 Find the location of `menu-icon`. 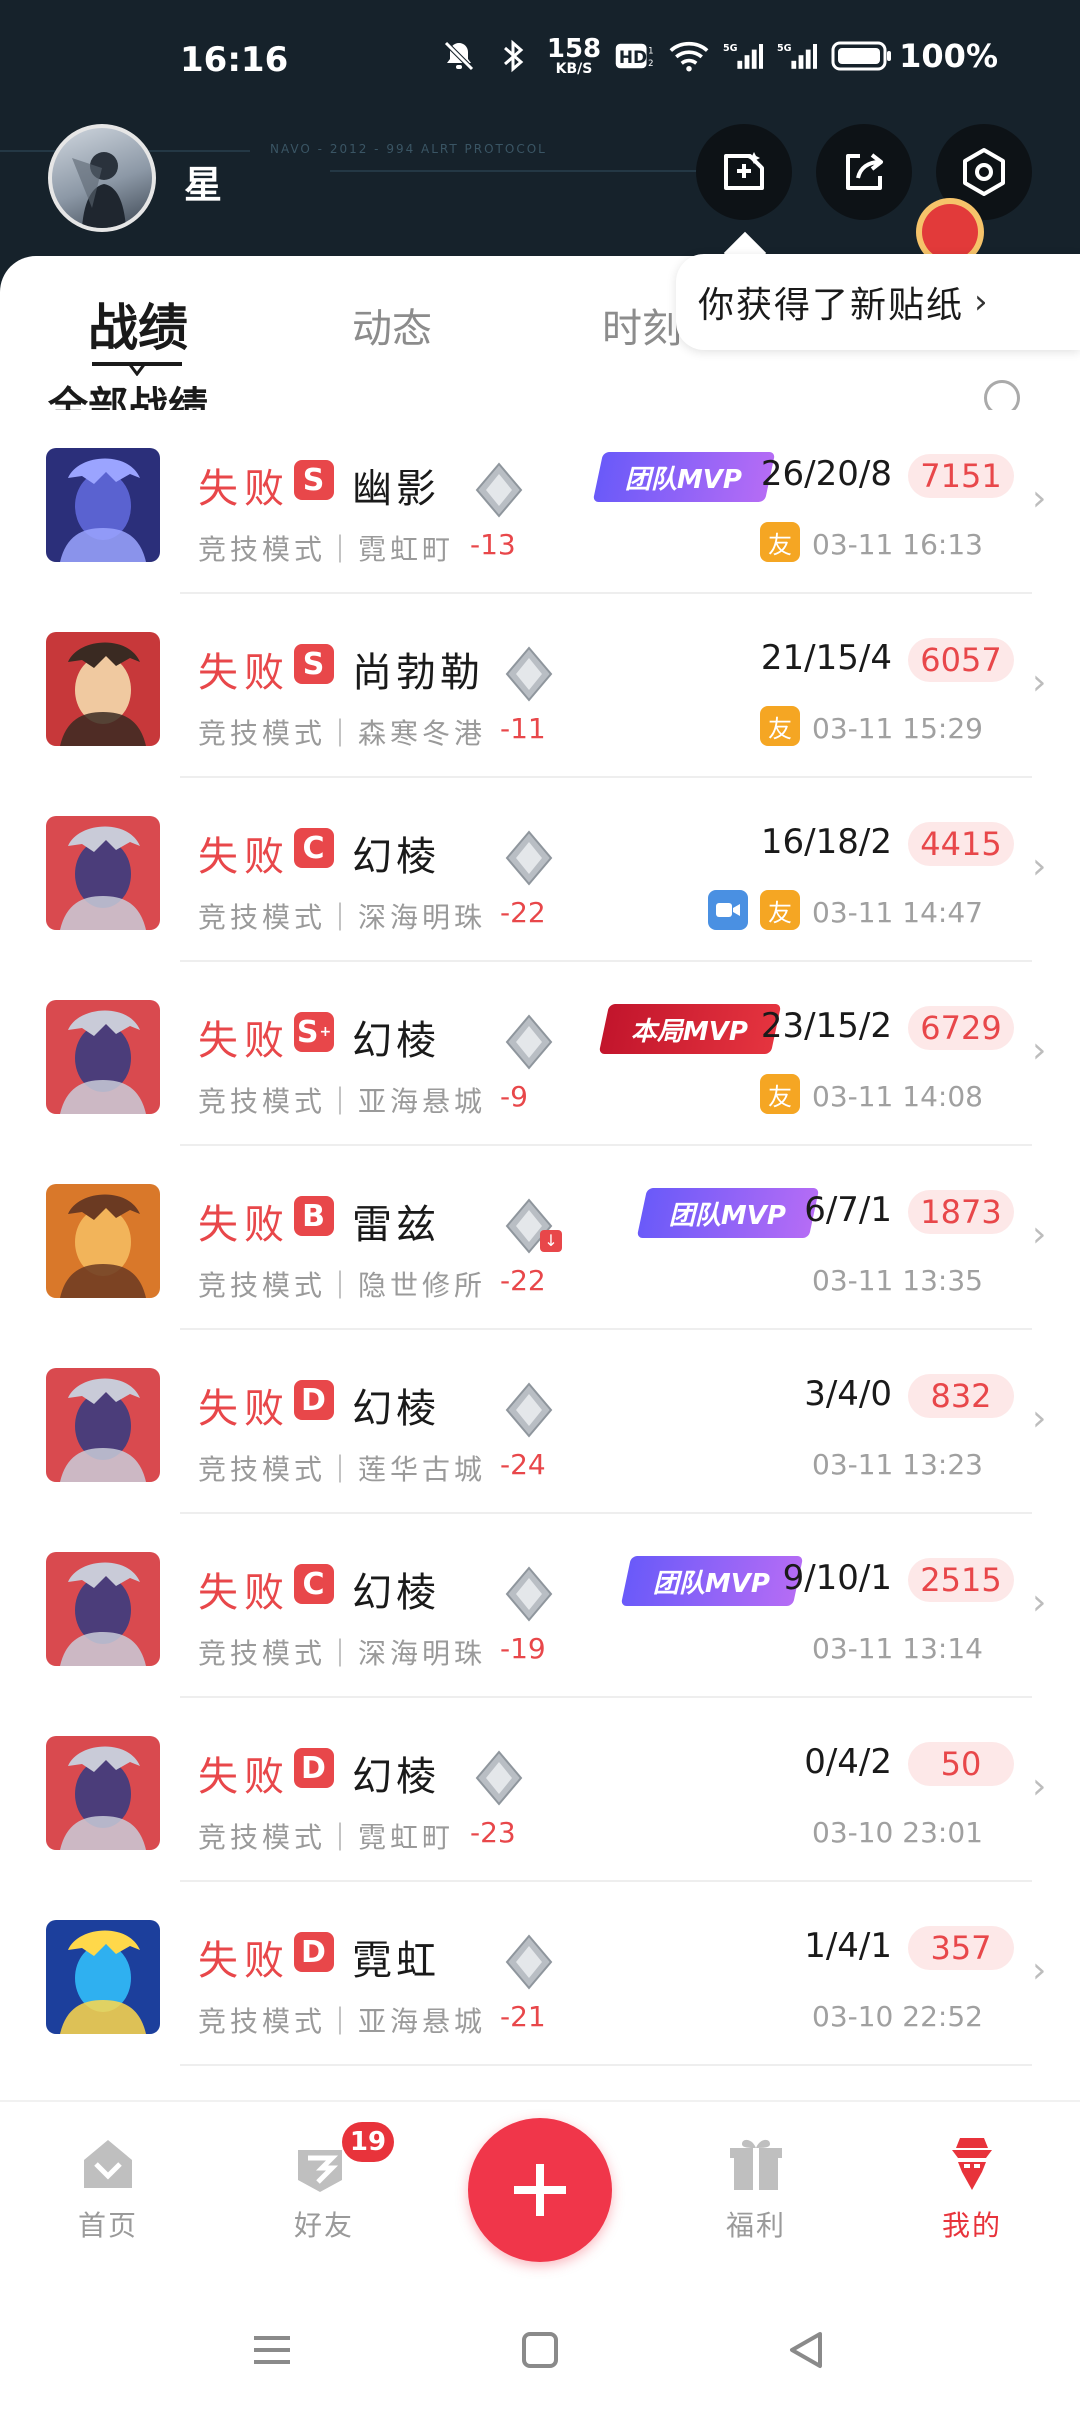

menu-icon is located at coordinates (272, 2350).